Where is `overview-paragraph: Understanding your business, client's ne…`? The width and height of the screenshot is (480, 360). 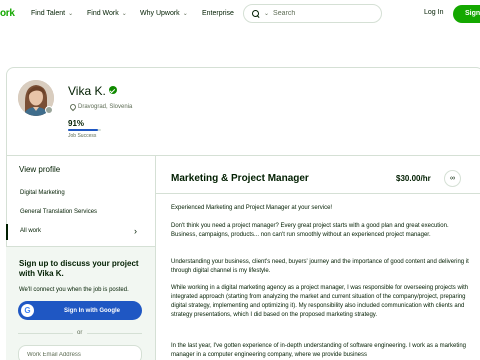 overview-paragraph: Understanding your business, client's ne… is located at coordinates (320, 266).